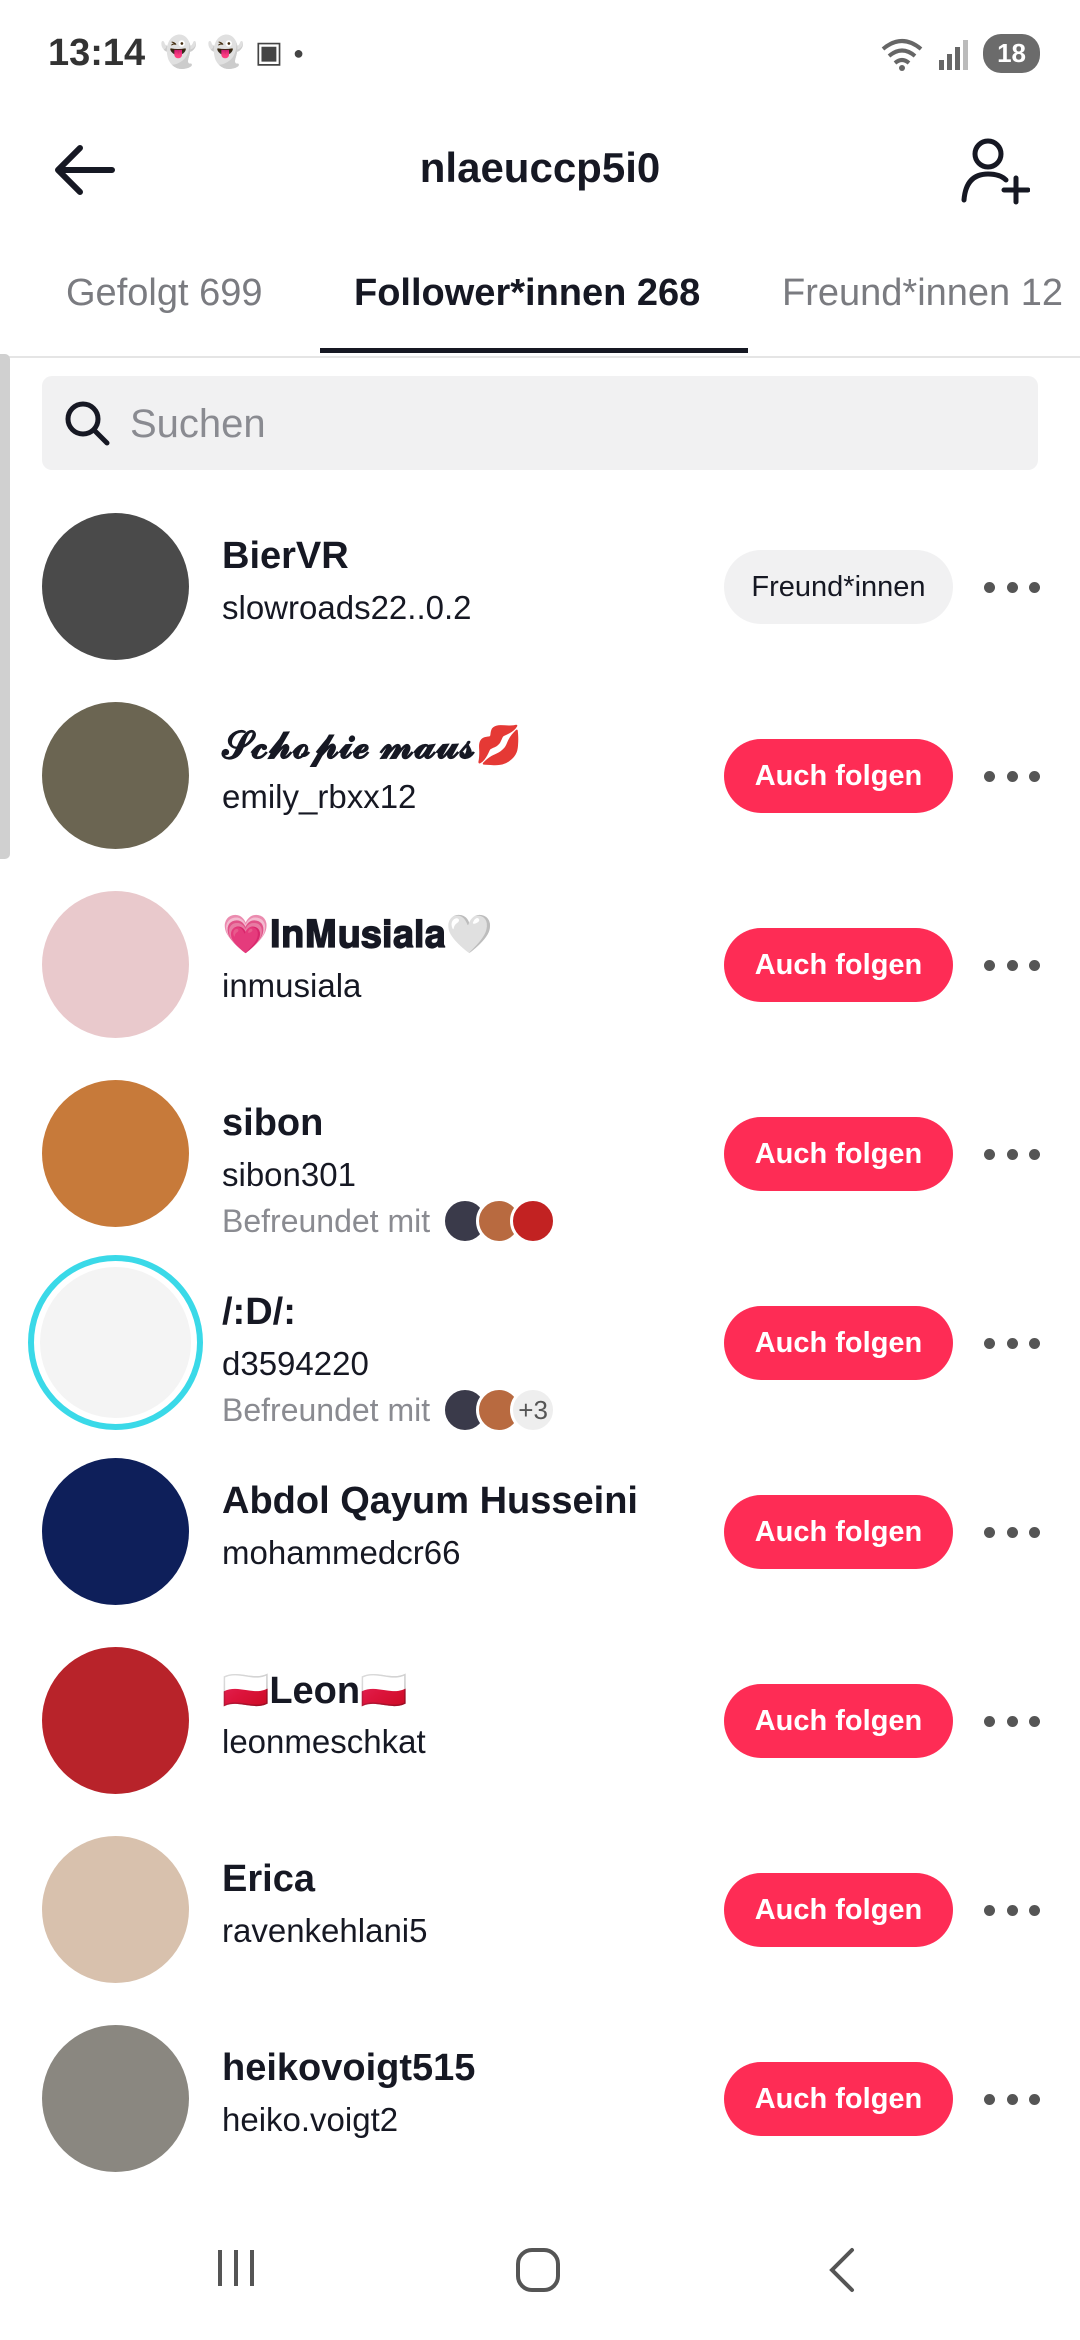  I want to click on system-nav-bar, so click(540, 2270).